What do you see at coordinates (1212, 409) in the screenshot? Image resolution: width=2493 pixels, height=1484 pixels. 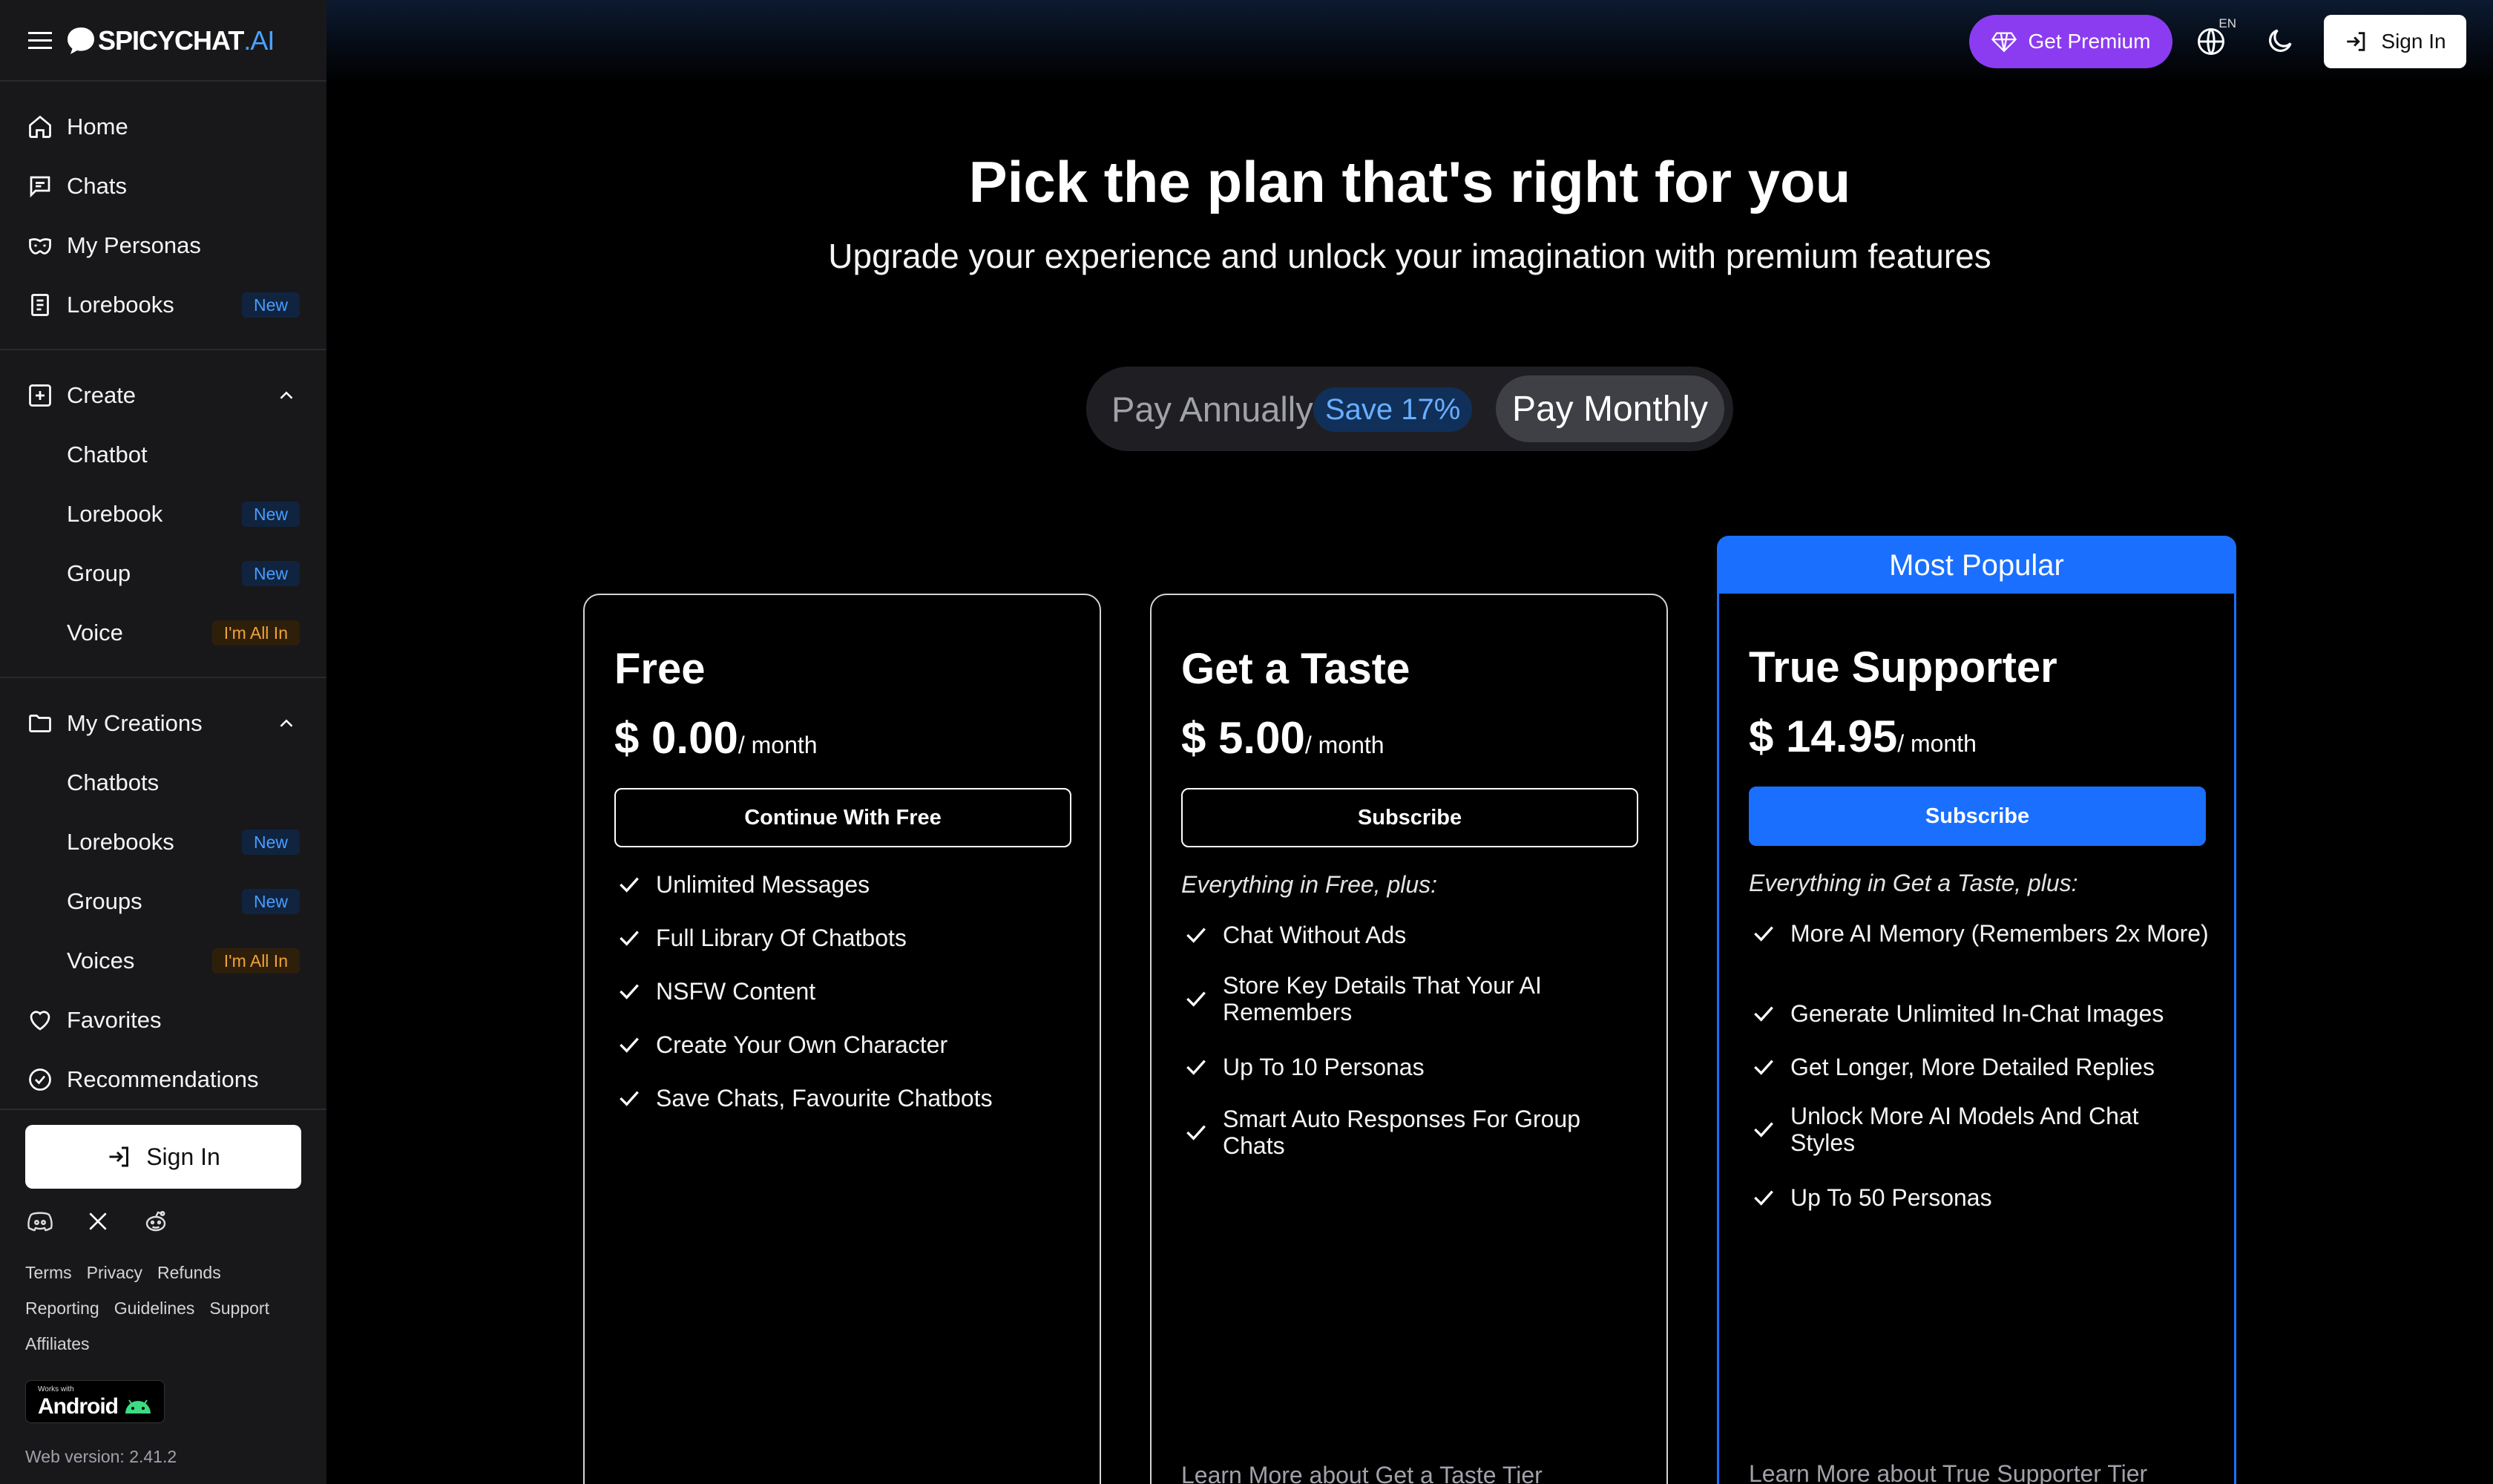 I see `pay-annually-option: Pay Annually` at bounding box center [1212, 409].